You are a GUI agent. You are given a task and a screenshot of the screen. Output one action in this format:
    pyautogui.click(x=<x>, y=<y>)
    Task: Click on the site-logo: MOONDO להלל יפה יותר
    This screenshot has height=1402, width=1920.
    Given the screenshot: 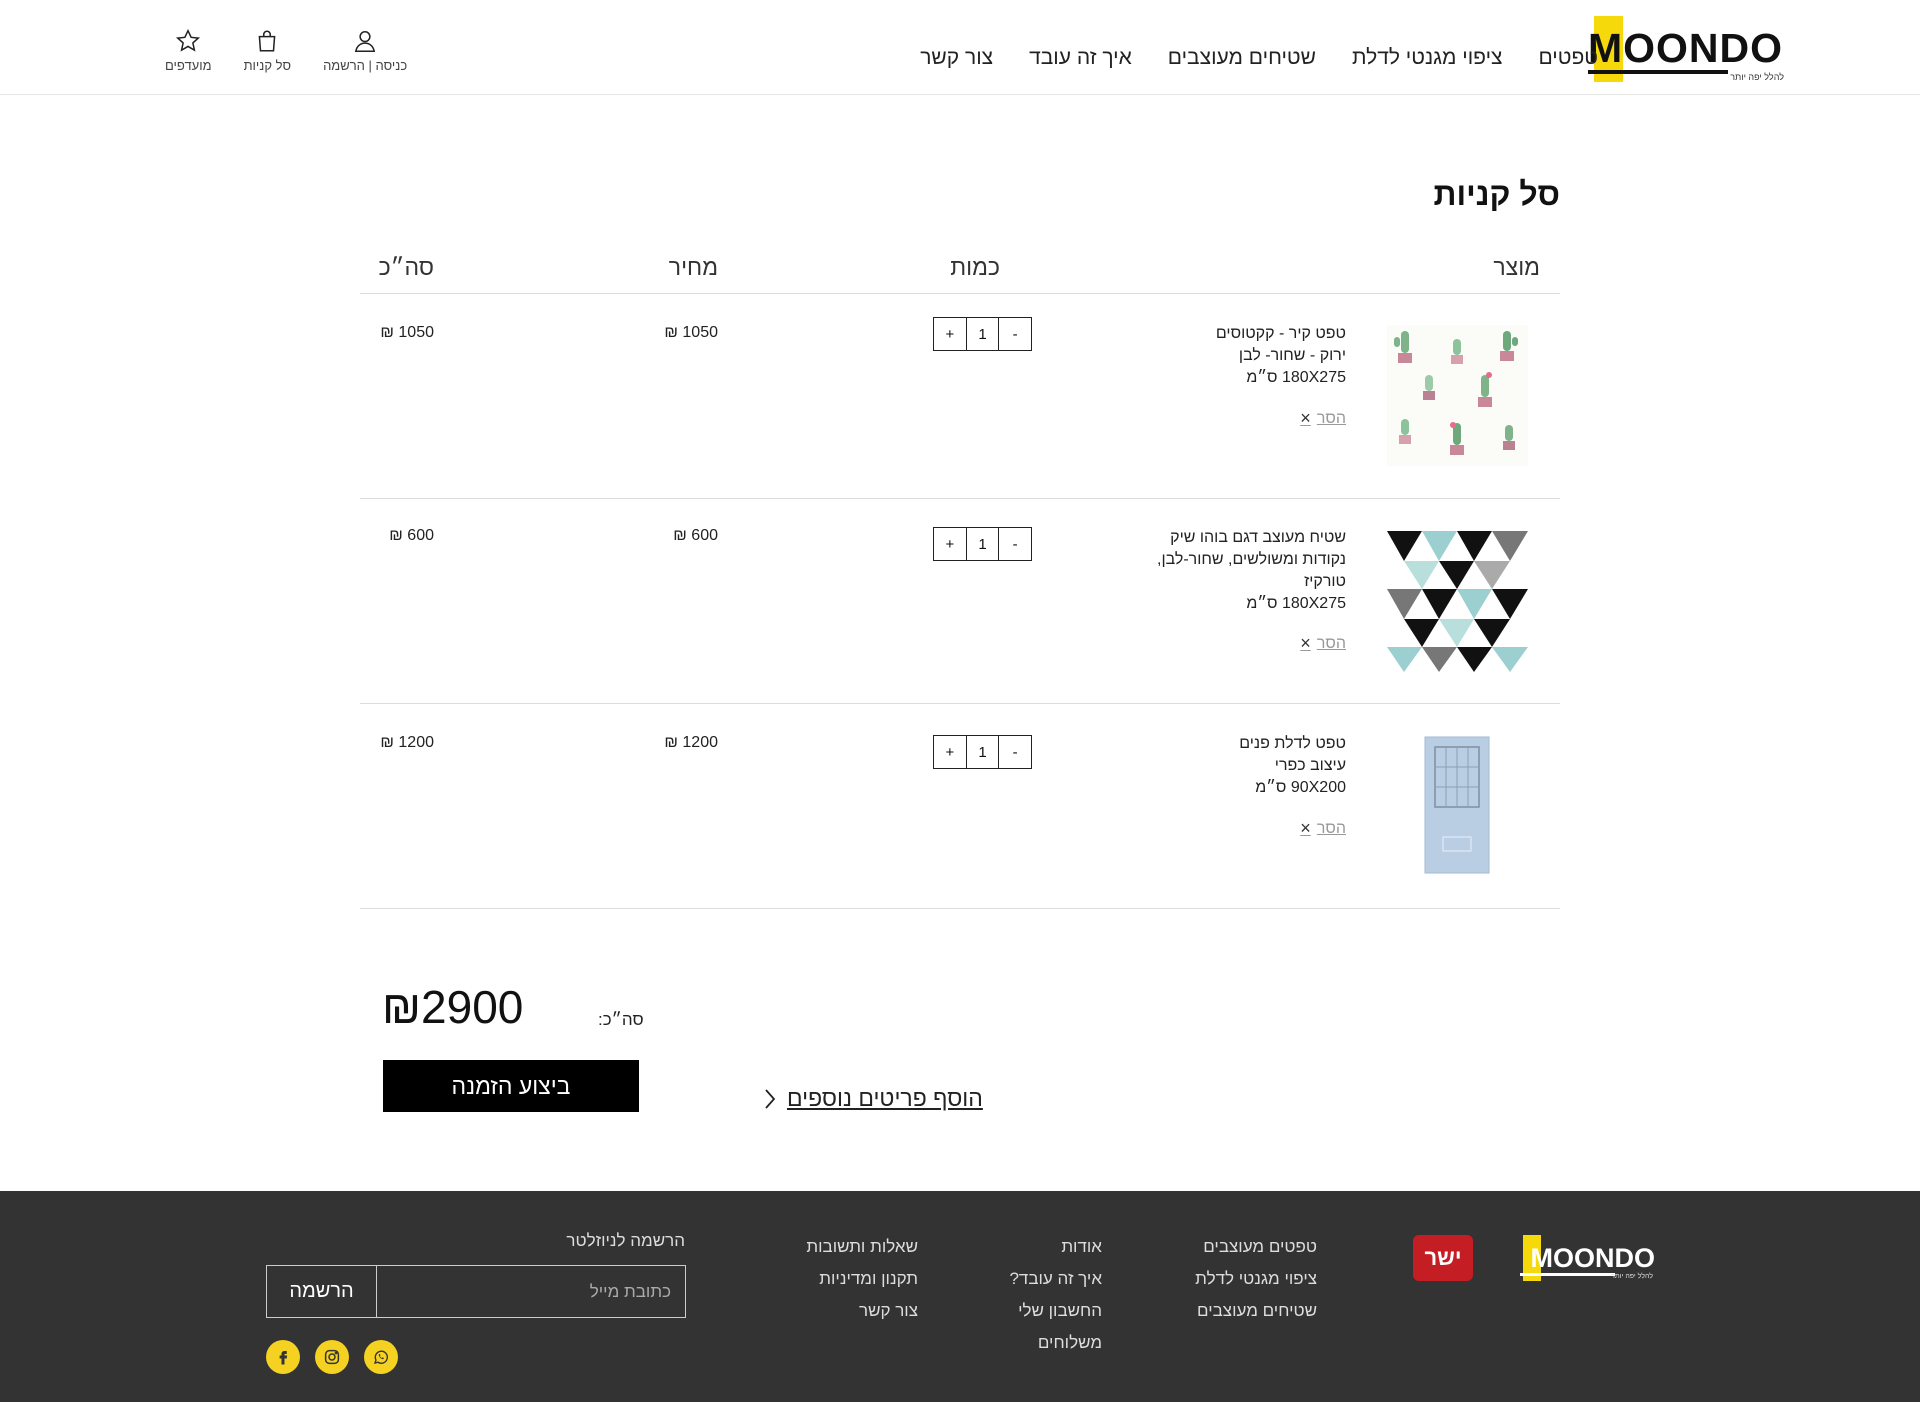 What is the action you would take?
    pyautogui.click(x=1684, y=49)
    